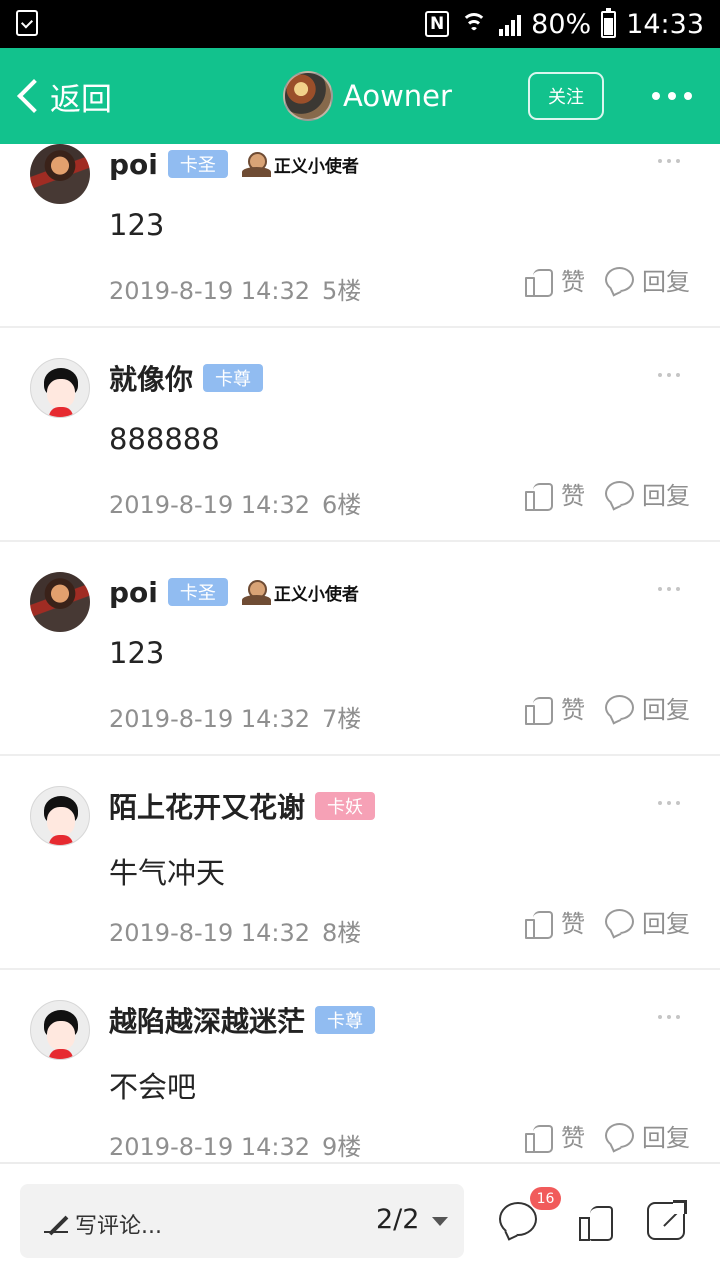  I want to click on chevron-left-icon, so click(34, 96).